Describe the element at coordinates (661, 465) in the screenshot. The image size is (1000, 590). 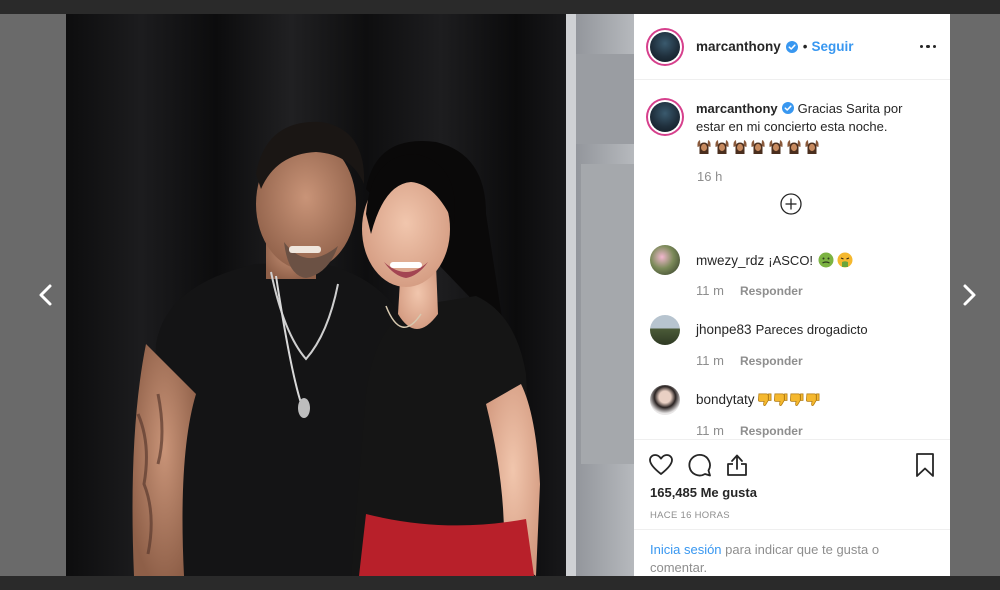
I see `heart-icon` at that location.